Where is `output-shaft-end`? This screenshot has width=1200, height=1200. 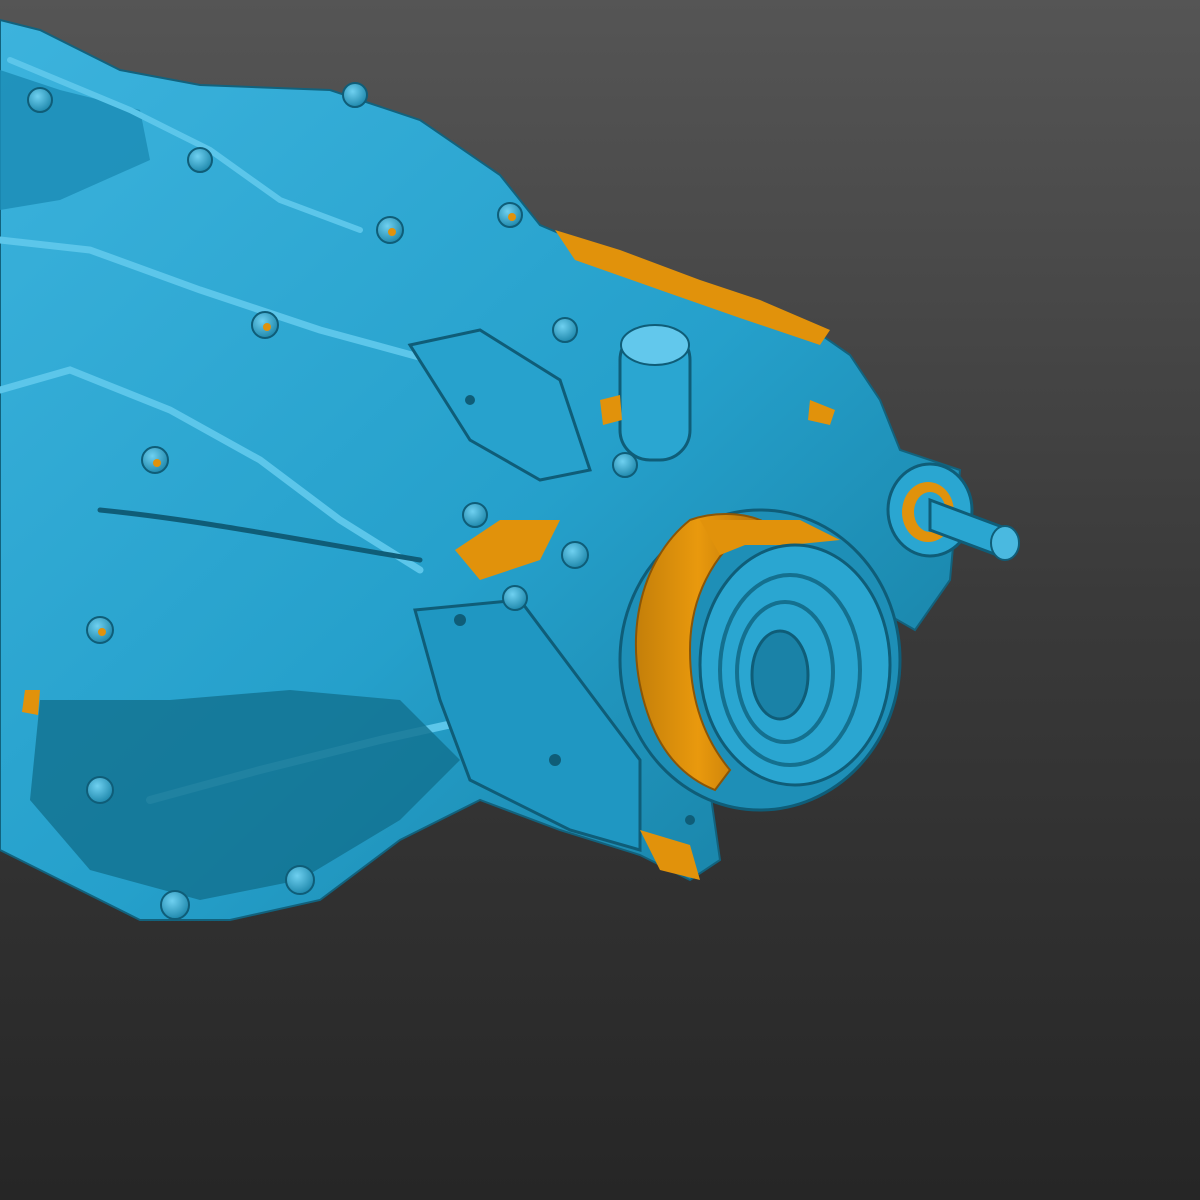 output-shaft-end is located at coordinates (1005, 543).